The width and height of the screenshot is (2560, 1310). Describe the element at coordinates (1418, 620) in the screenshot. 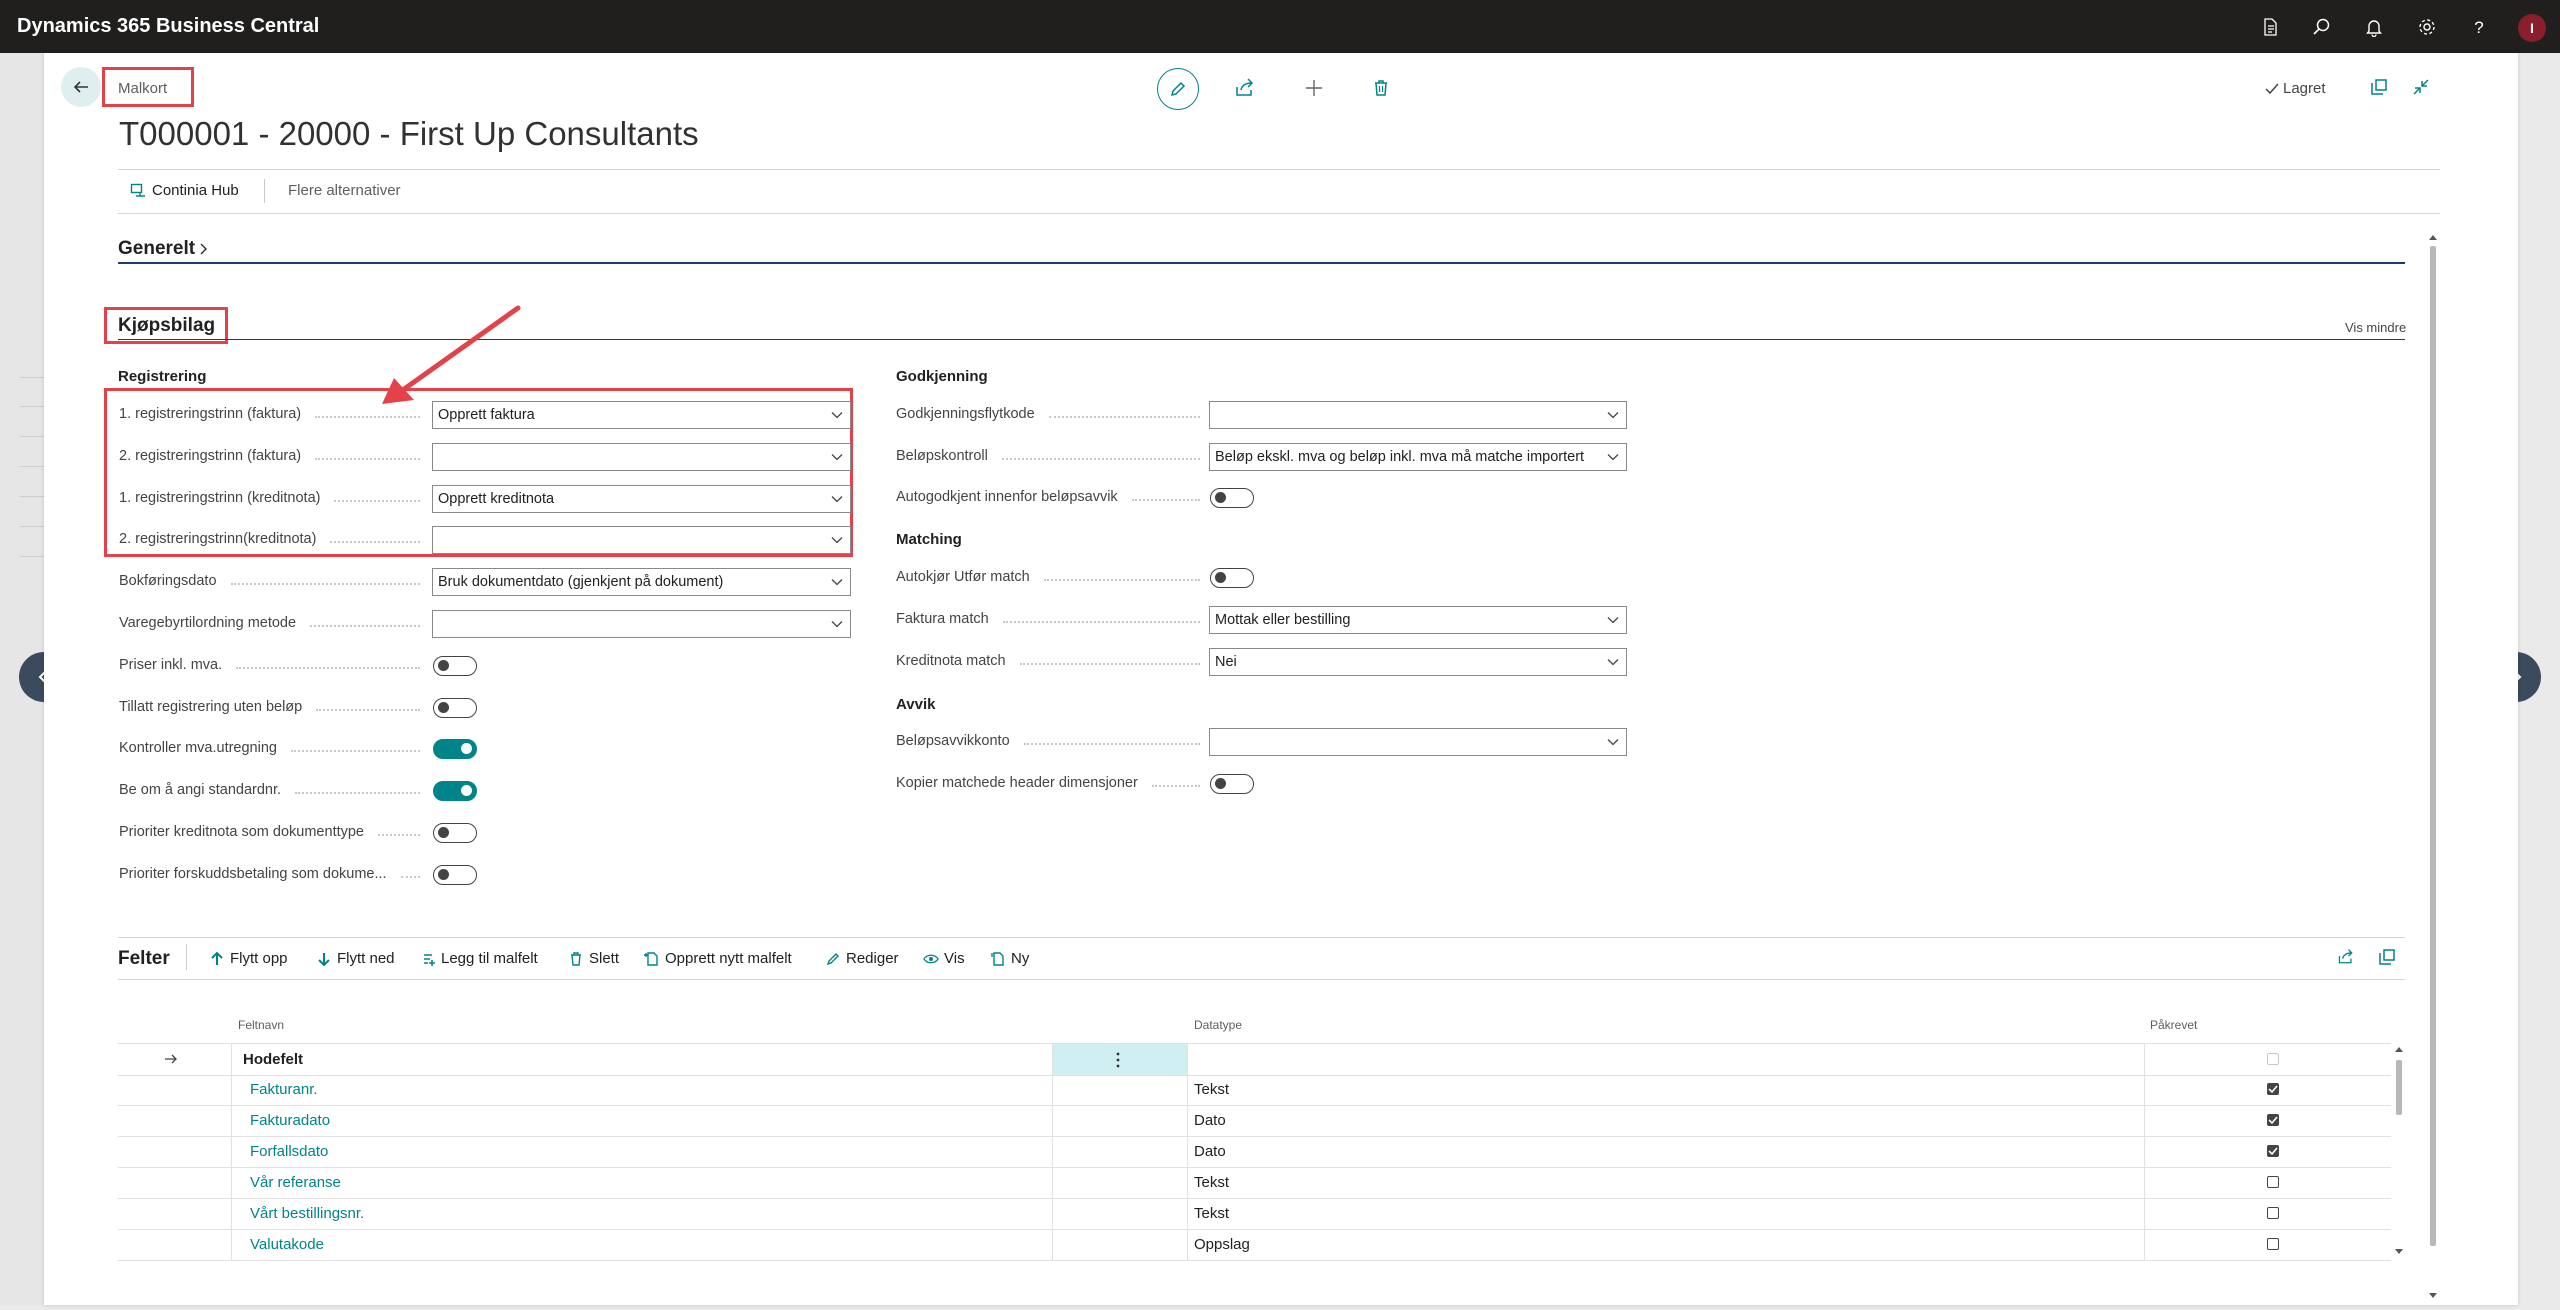

I see `field-select: Mottak eller bestilling` at that location.